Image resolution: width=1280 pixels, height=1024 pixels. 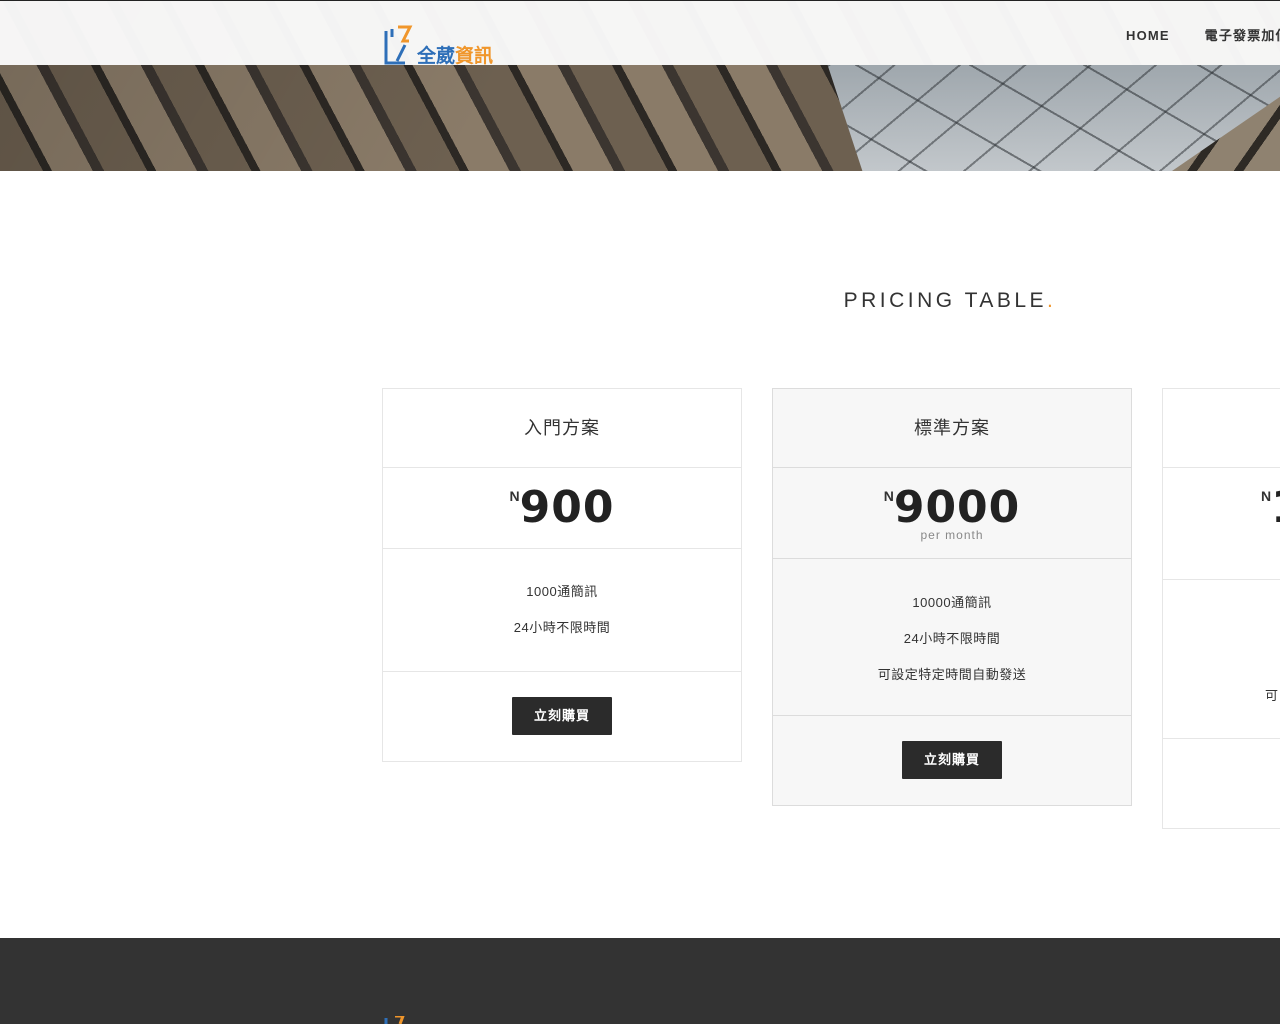 What do you see at coordinates (952, 674) in the screenshot?
I see `feature-item: 可設定特定時間自動發送` at bounding box center [952, 674].